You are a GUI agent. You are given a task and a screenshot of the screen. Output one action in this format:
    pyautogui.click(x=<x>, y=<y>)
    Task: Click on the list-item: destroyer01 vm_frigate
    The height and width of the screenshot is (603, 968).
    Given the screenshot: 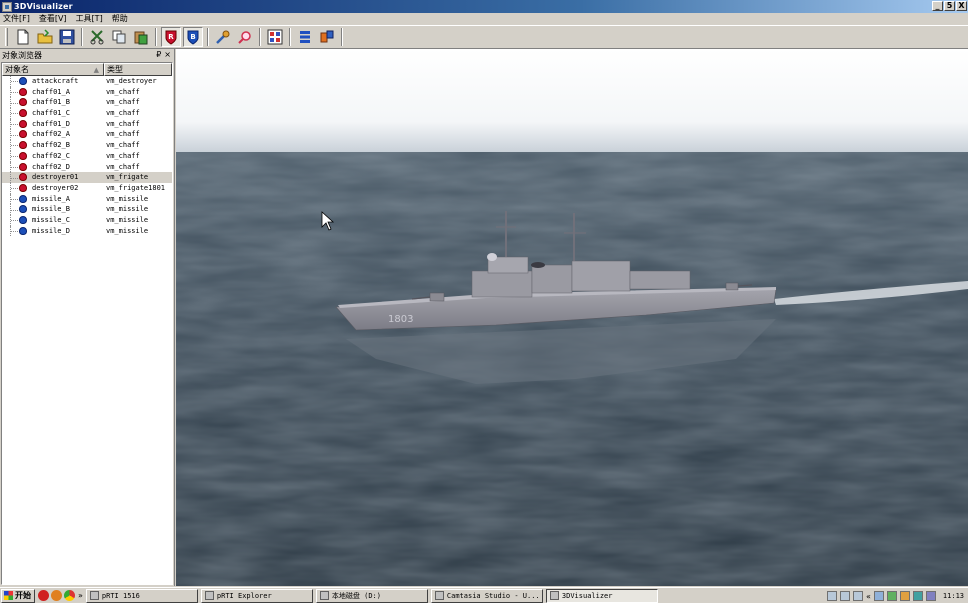 What is the action you would take?
    pyautogui.click(x=87, y=177)
    